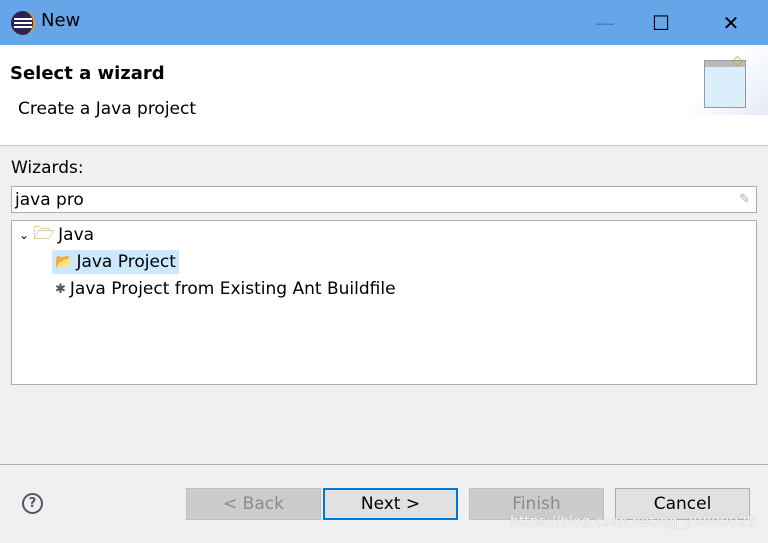 Image resolution: width=768 pixels, height=543 pixels. What do you see at coordinates (23, 23) in the screenshot?
I see `eclipse-logo-icon` at bounding box center [23, 23].